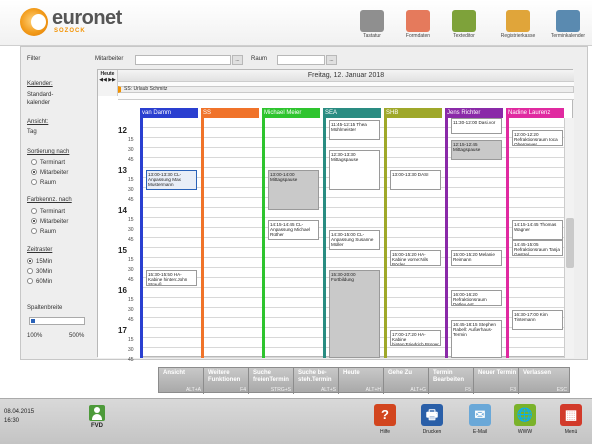  What do you see at coordinates (12, 421) in the screenshot?
I see `status-time: 16:30` at bounding box center [12, 421].